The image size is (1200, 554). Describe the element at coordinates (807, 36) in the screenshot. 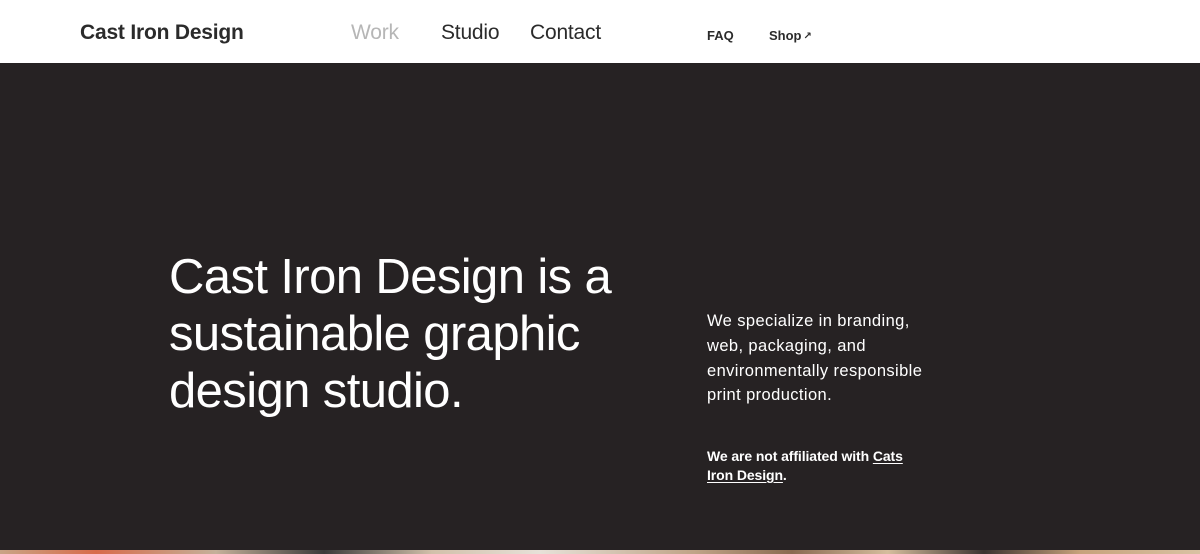

I see `external-link-arrow-icon: ↗` at that location.